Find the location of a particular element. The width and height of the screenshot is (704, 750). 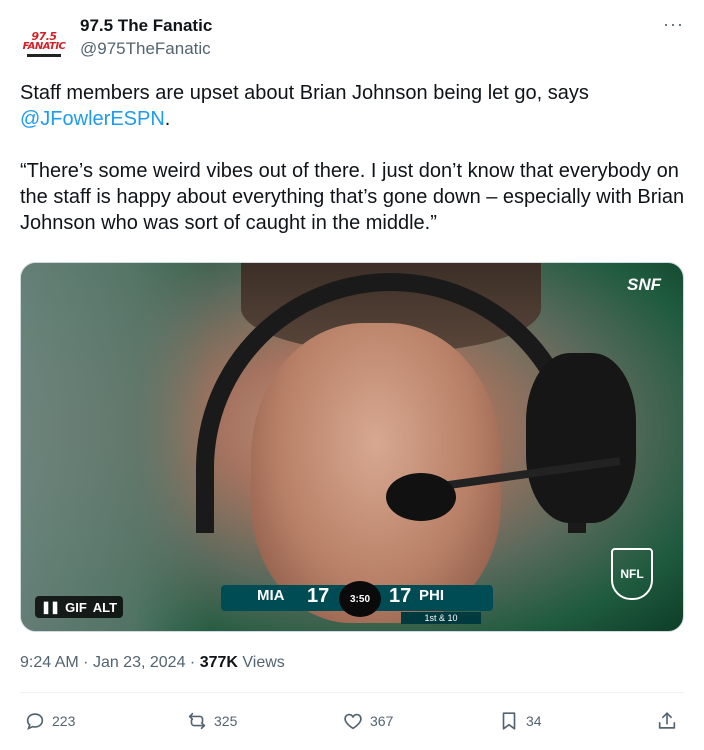

scorebug: MIA 17 3:50 17 PHI 1st & 10 is located at coordinates (357, 603).